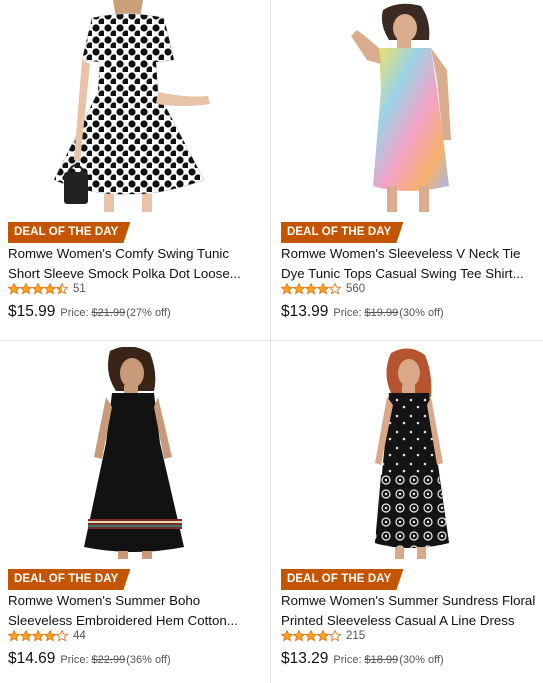  I want to click on rating: 44, so click(47, 636).